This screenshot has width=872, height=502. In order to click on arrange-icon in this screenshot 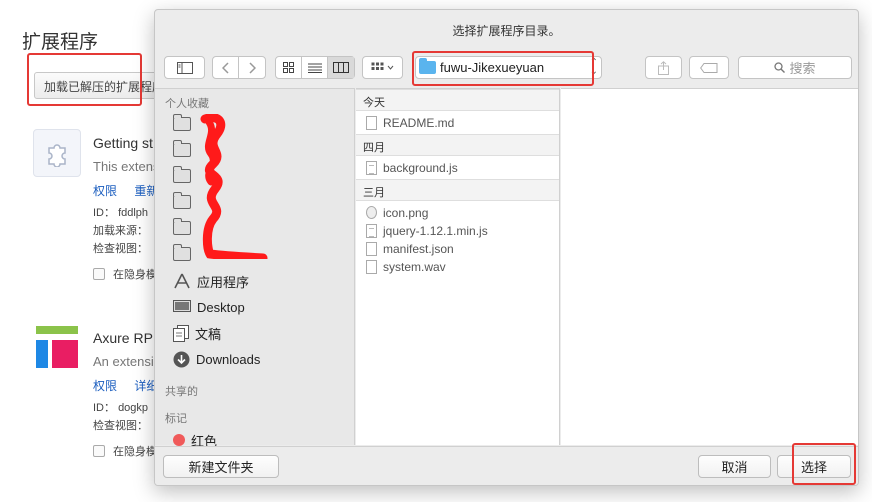, I will do `click(377, 66)`.